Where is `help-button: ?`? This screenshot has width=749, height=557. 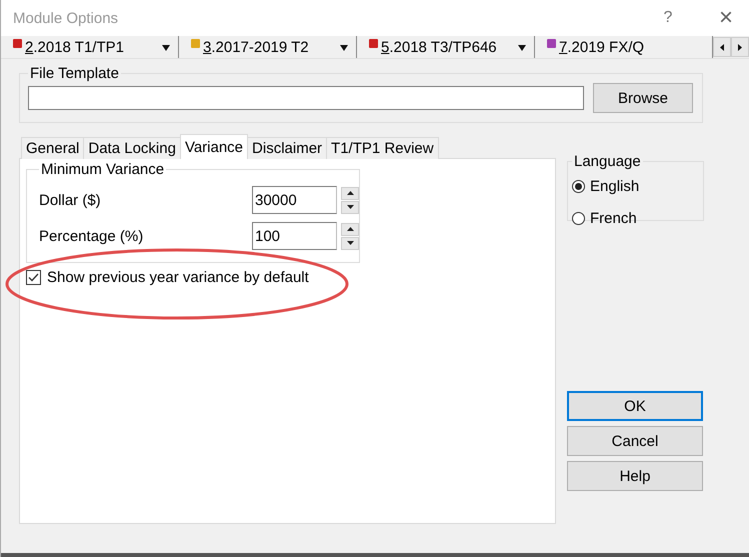
help-button: ? is located at coordinates (668, 18).